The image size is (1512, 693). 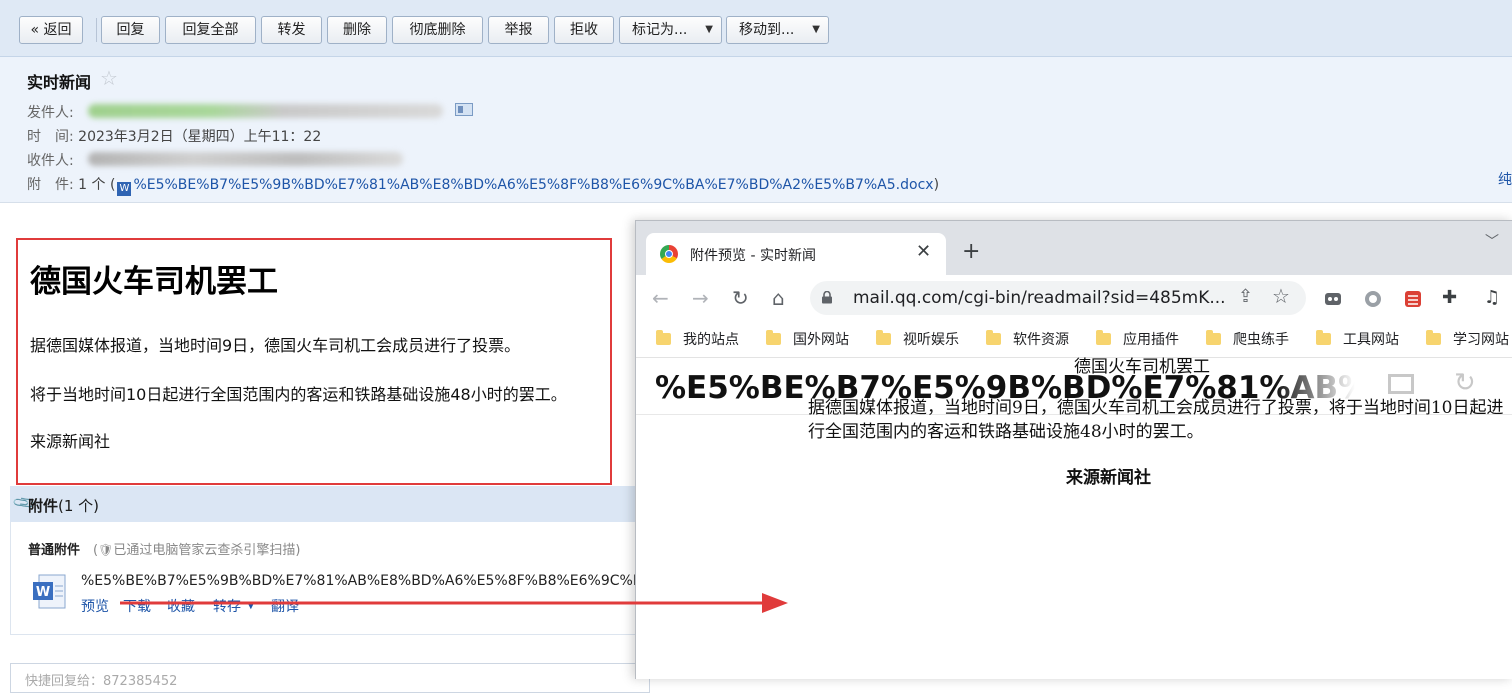 What do you see at coordinates (109, 78) in the screenshot?
I see `star-icon: ☆` at bounding box center [109, 78].